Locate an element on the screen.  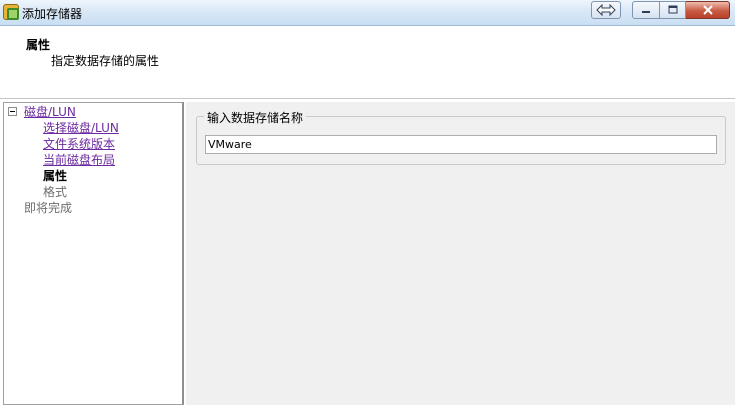
switch-view-icon is located at coordinates (606, 10).